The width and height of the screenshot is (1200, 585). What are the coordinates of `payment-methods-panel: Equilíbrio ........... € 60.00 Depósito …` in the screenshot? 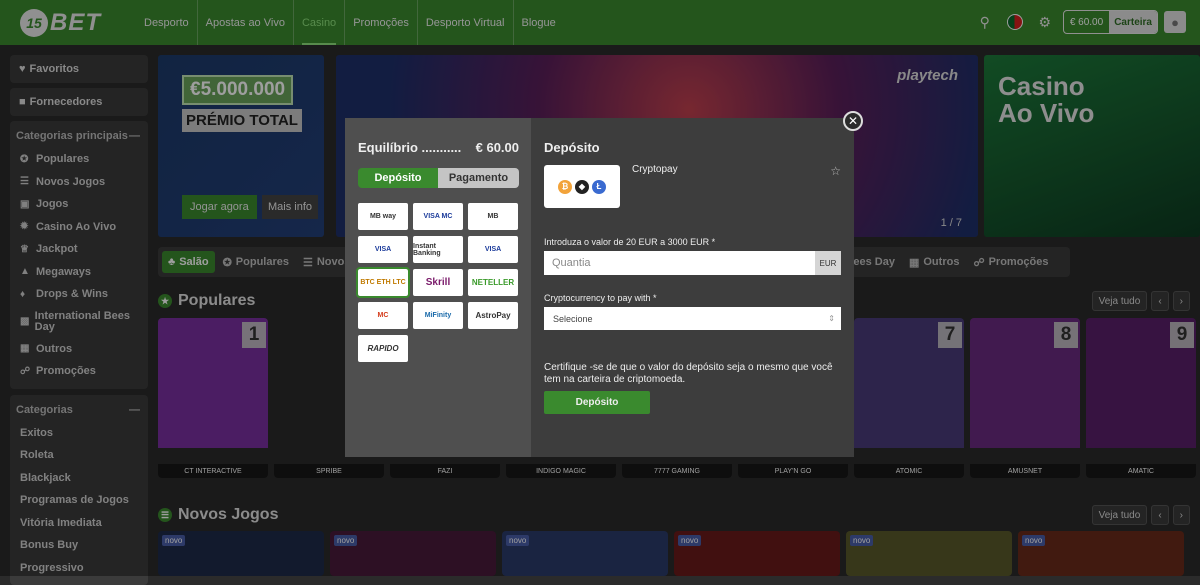 It's located at (438, 287).